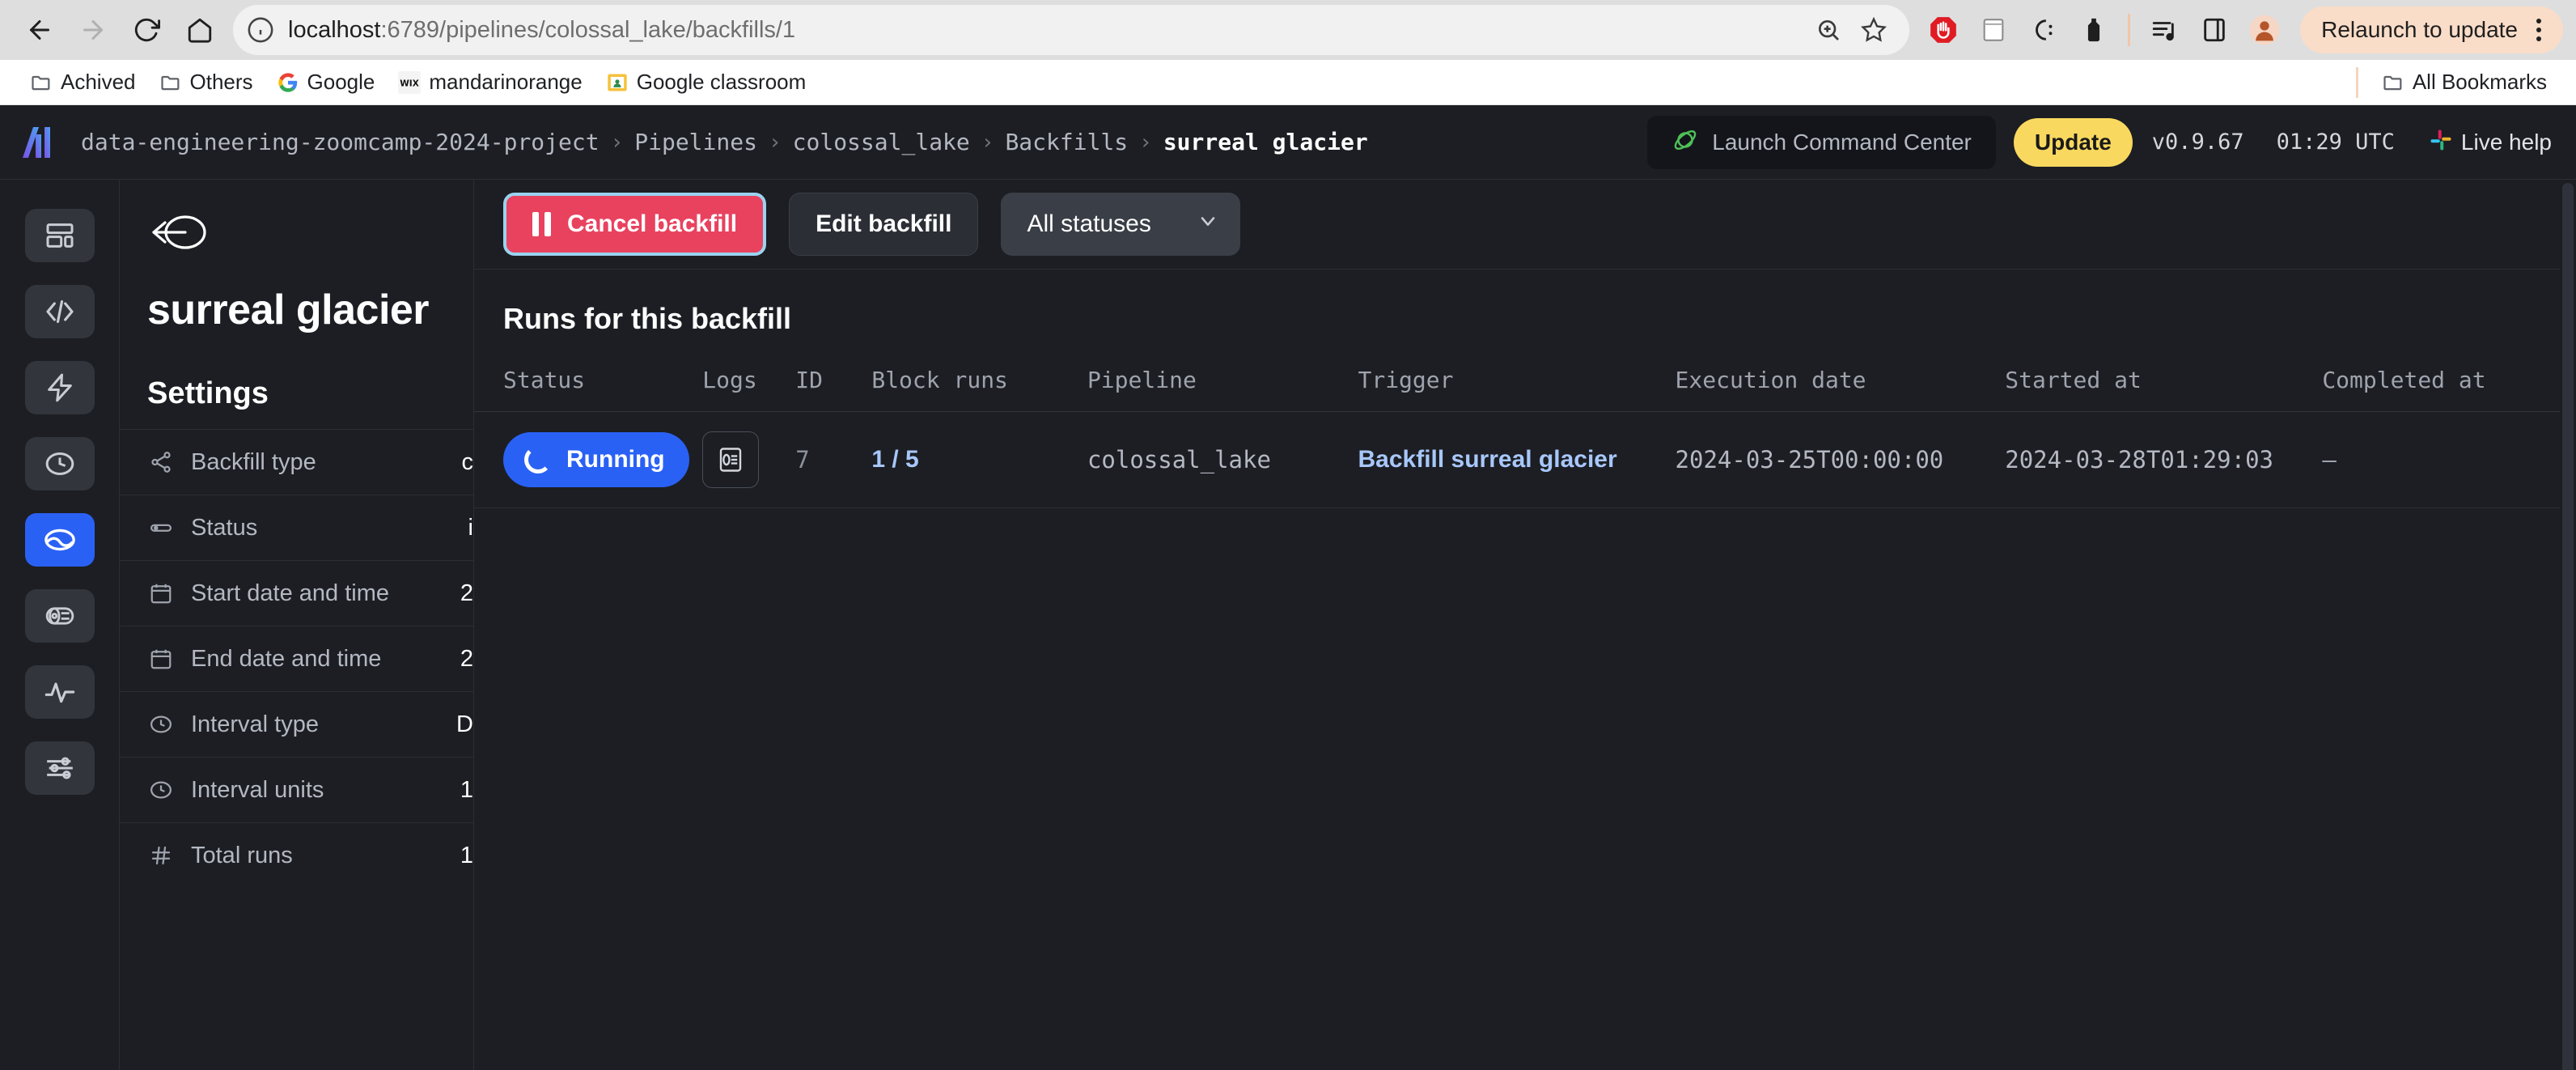 Image resolution: width=2576 pixels, height=1070 pixels. I want to click on bookmark-others: Others, so click(206, 82).